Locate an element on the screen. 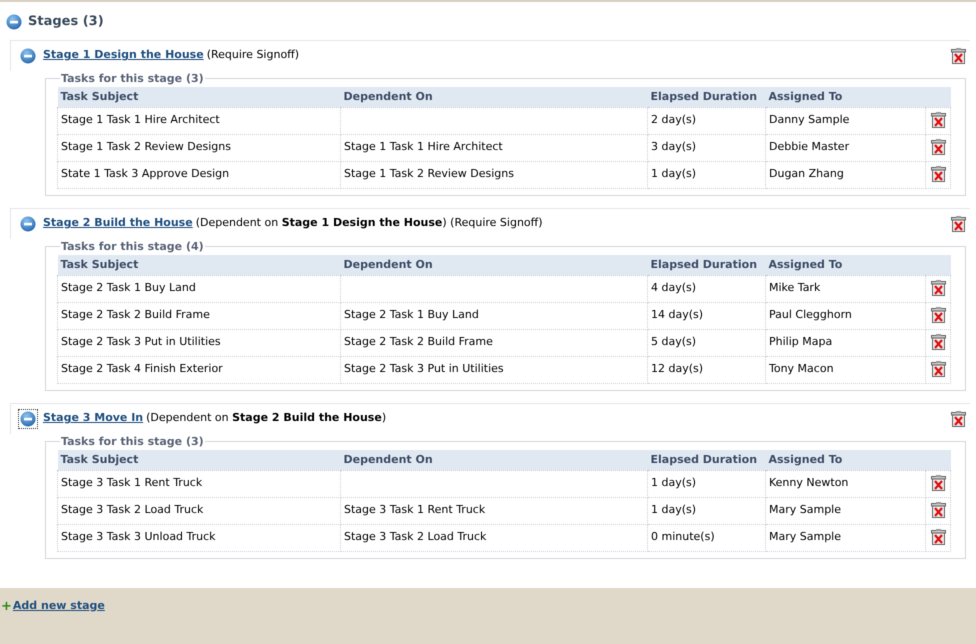 The height and width of the screenshot is (644, 976). table-cell: Stage 2 Task 4 Finish Exterior is located at coordinates (142, 369).